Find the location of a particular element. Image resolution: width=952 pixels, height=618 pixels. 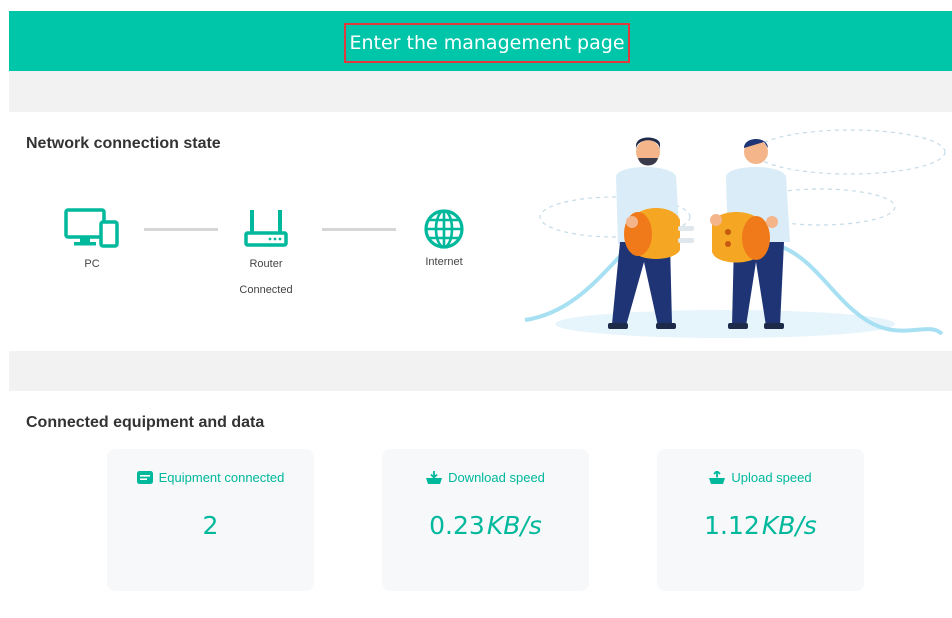

equipment-connected-card: Equipment connected 2 is located at coordinates (210, 520).